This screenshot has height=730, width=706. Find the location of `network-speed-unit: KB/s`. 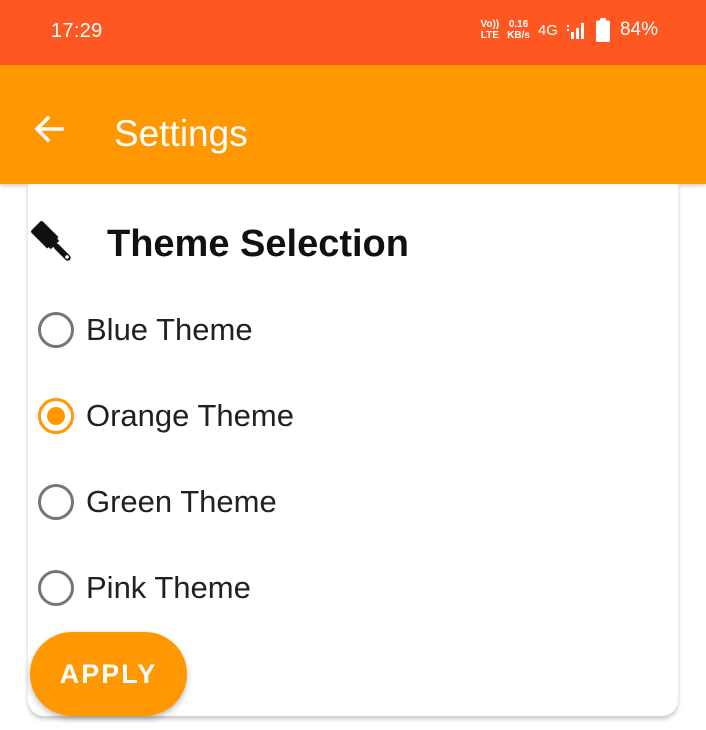

network-speed-unit: KB/s is located at coordinates (518, 35).